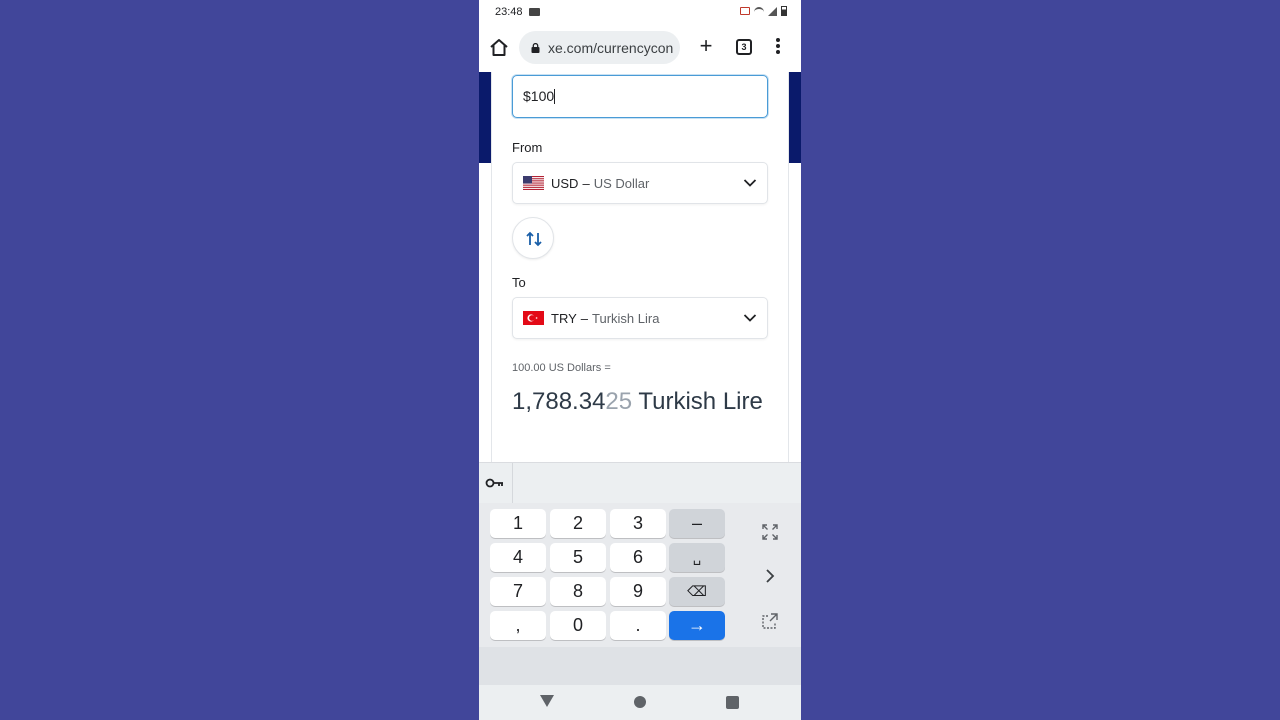  What do you see at coordinates (638, 591) in the screenshot?
I see `key-9: 9` at bounding box center [638, 591].